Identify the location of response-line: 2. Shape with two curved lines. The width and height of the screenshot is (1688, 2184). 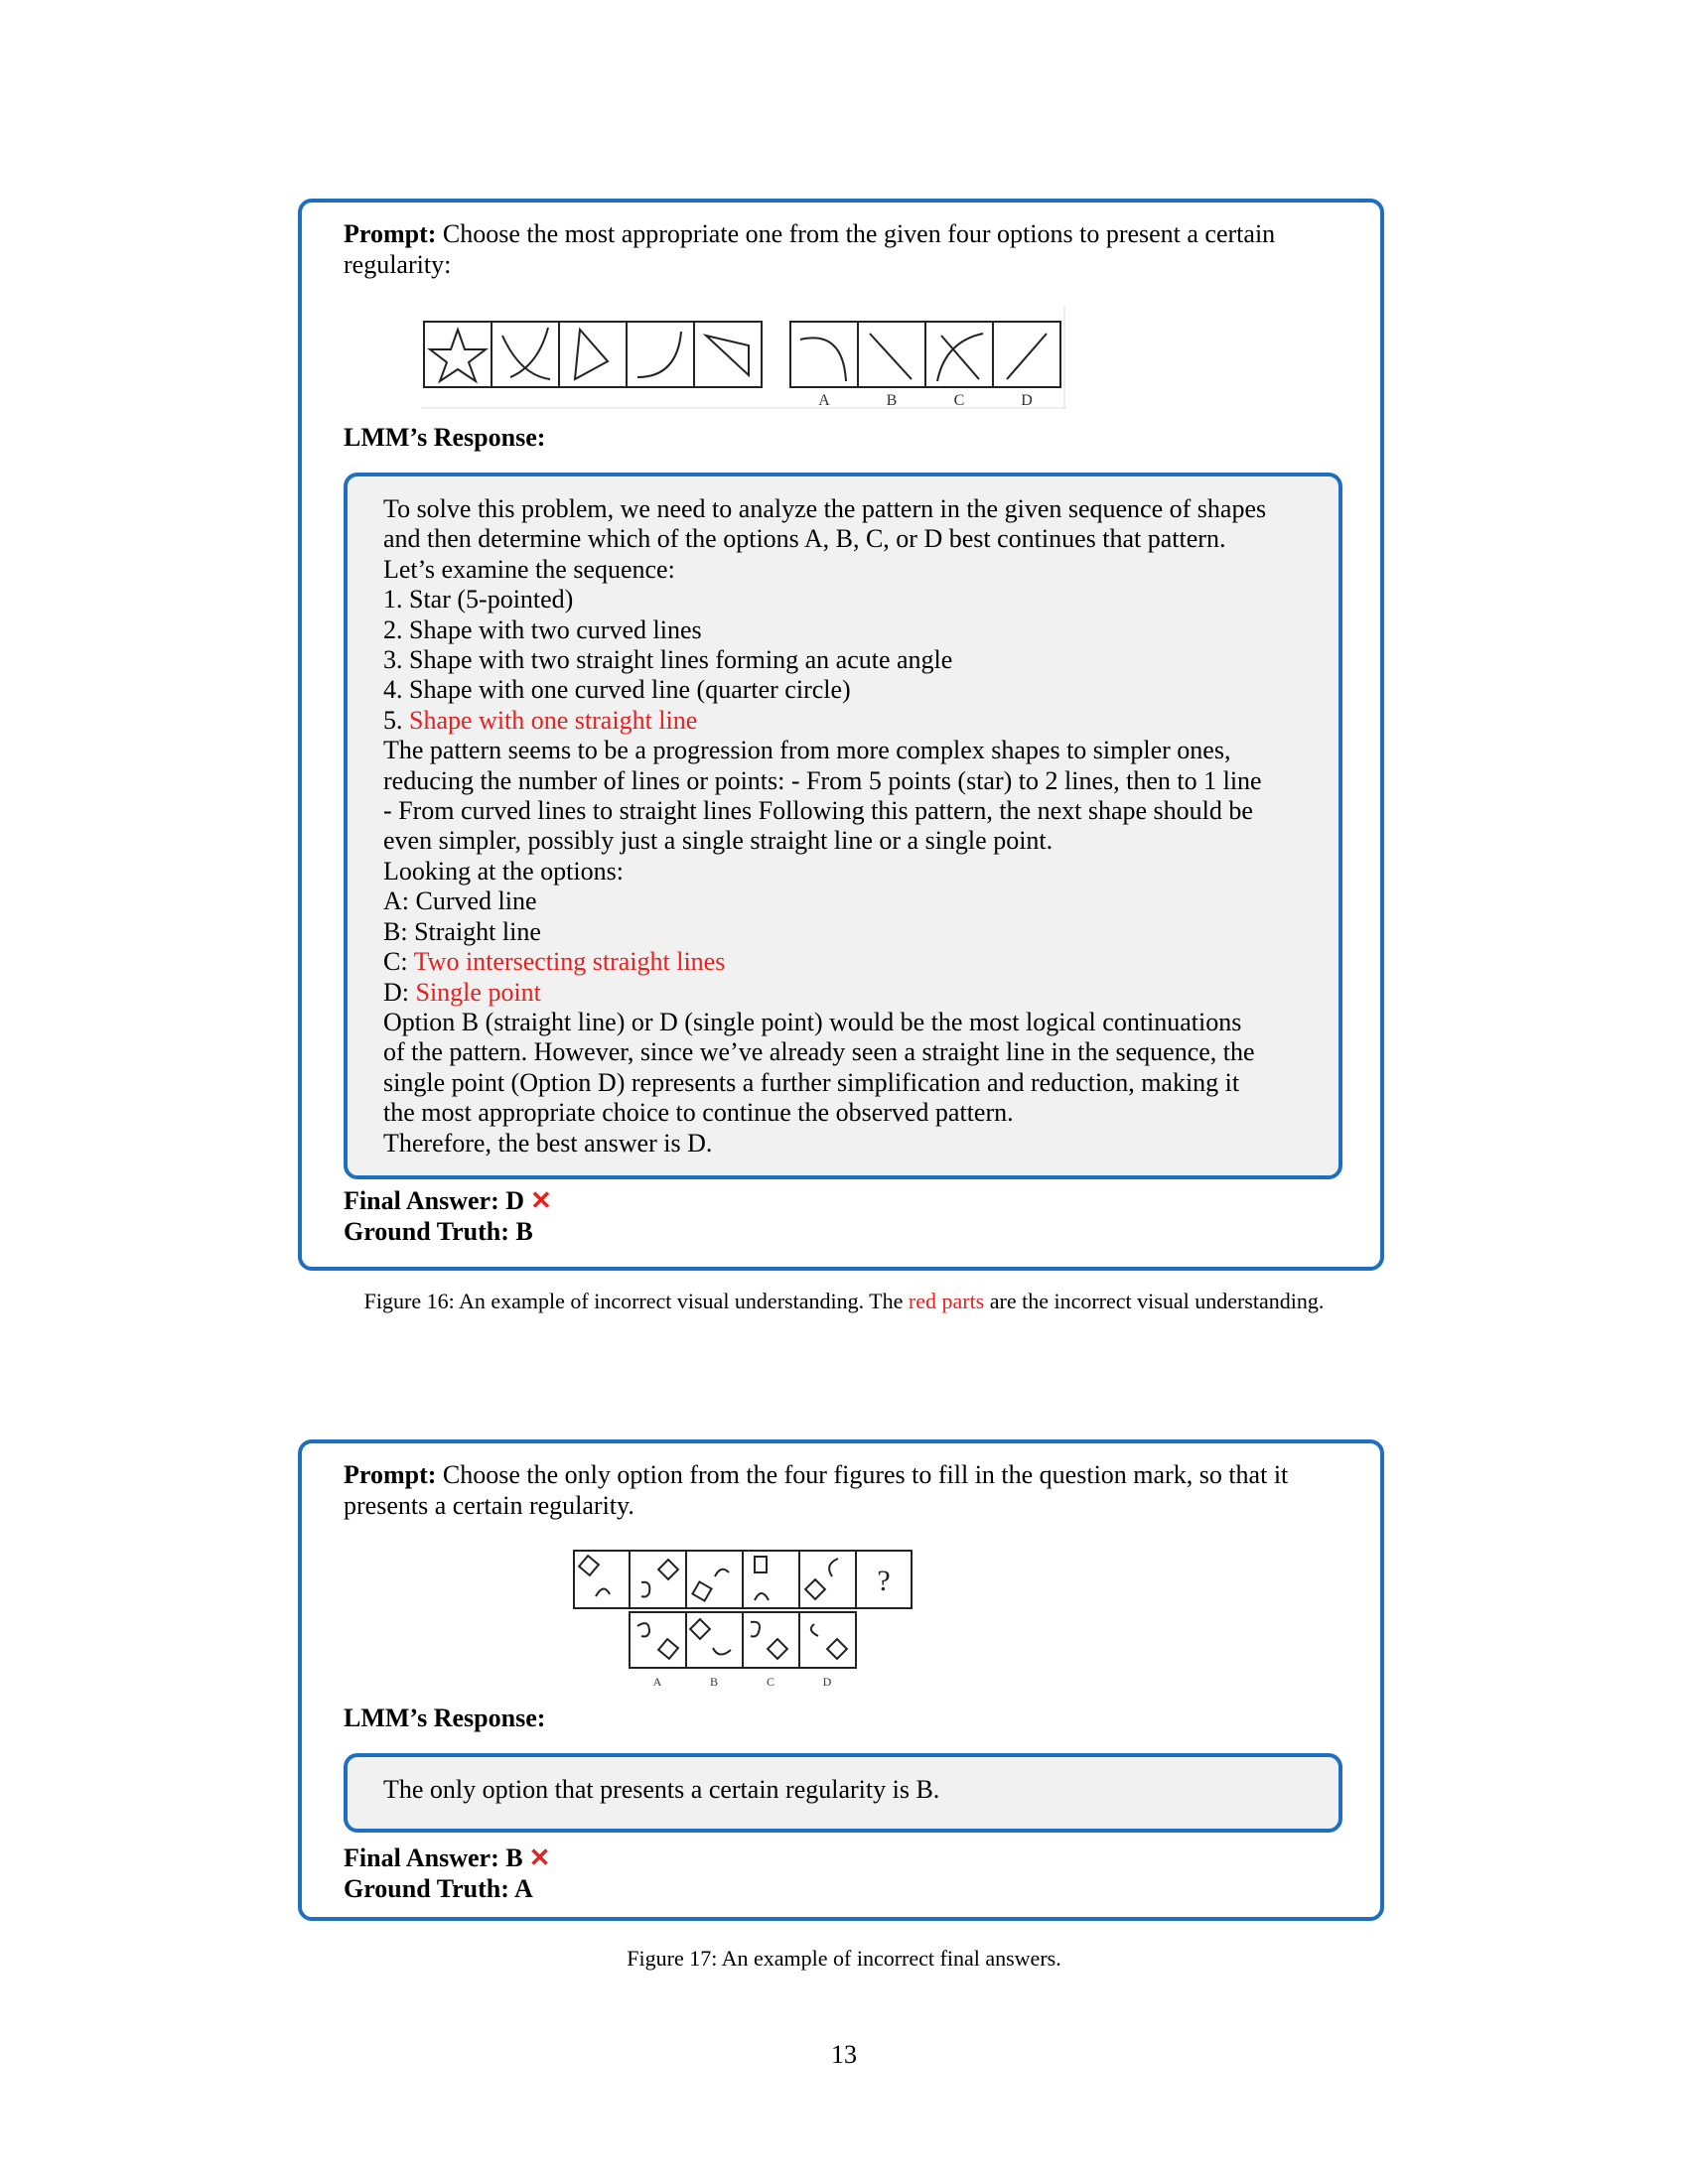
(843, 630).